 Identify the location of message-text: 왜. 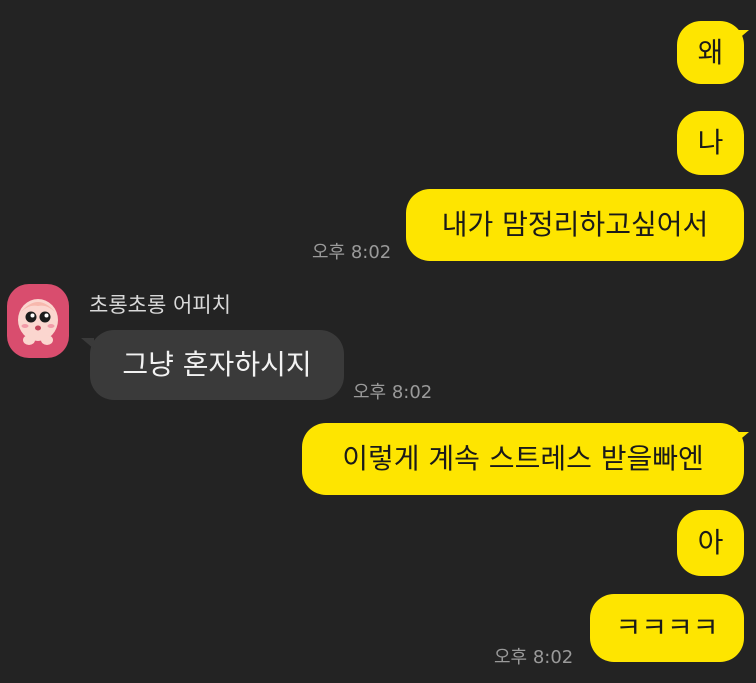
(710, 52).